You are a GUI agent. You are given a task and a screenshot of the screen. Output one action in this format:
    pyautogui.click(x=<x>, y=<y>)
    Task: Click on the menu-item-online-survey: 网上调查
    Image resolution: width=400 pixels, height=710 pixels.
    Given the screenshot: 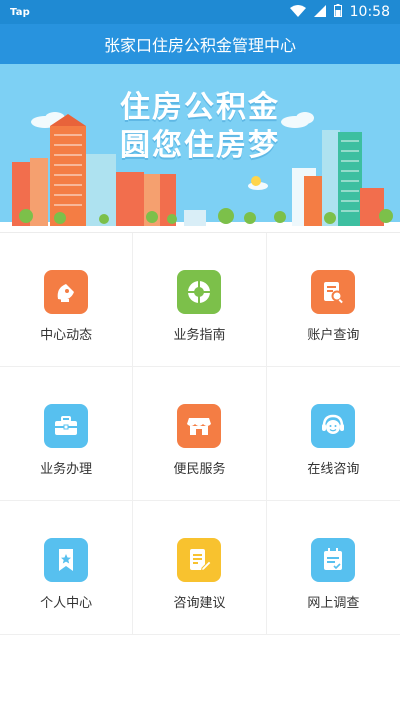 What is the action you would take?
    pyautogui.click(x=333, y=568)
    